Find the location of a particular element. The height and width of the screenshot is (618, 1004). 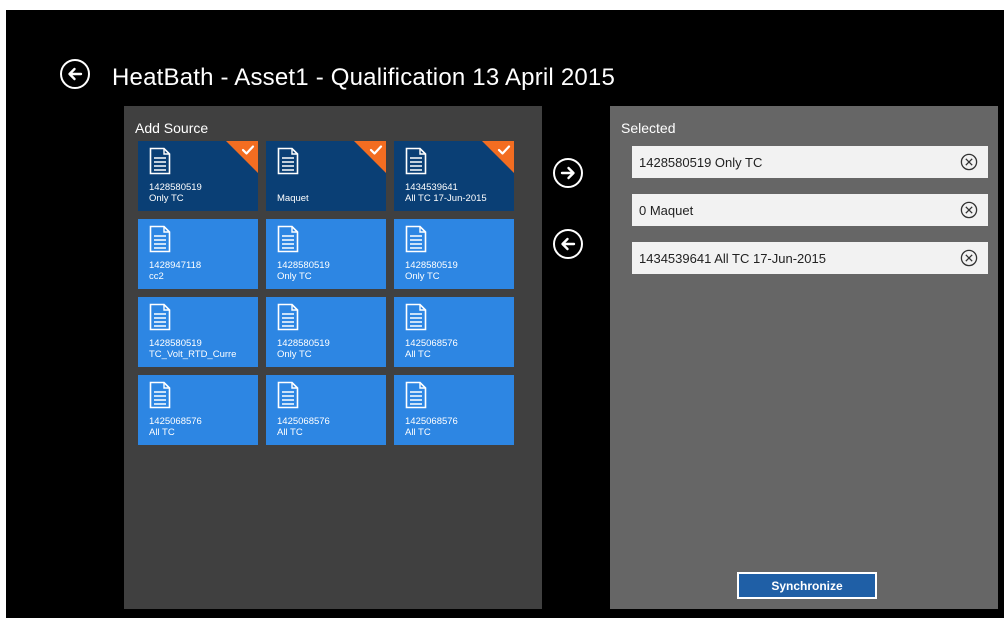

selected-item: 0 Maquet is located at coordinates (810, 210).